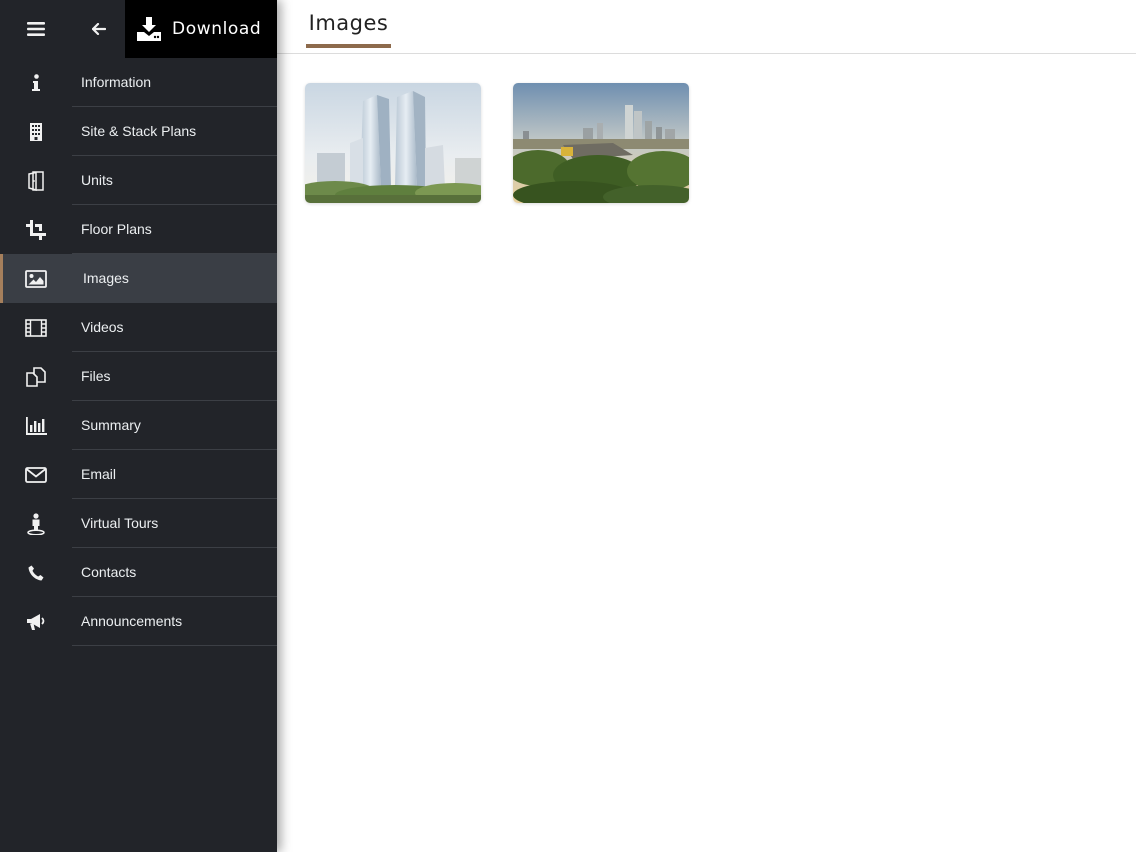 The width and height of the screenshot is (1136, 852). Describe the element at coordinates (174, 82) in the screenshot. I see `sidebar-item-label: Information` at that location.